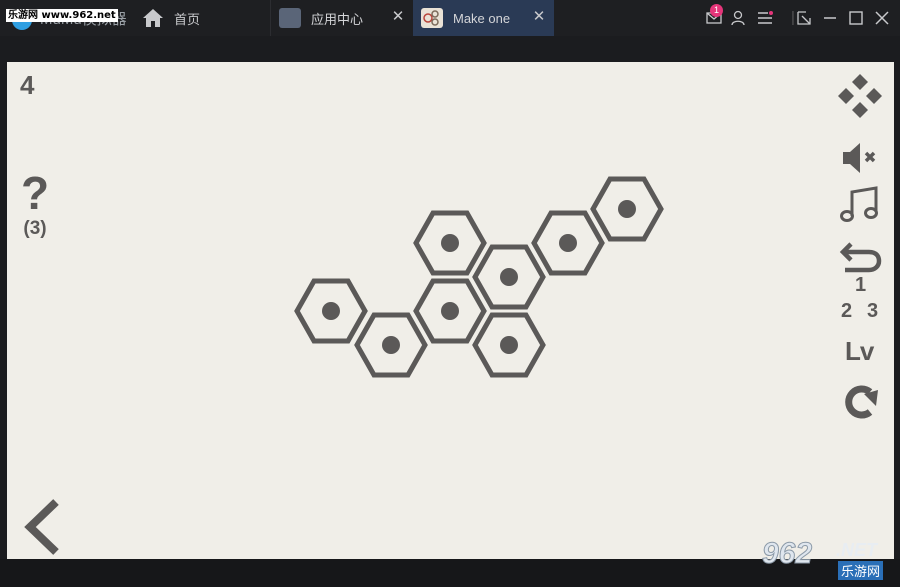 The height and width of the screenshot is (587, 900). What do you see at coordinates (432, 18) in the screenshot?
I see `make-one-app-icon` at bounding box center [432, 18].